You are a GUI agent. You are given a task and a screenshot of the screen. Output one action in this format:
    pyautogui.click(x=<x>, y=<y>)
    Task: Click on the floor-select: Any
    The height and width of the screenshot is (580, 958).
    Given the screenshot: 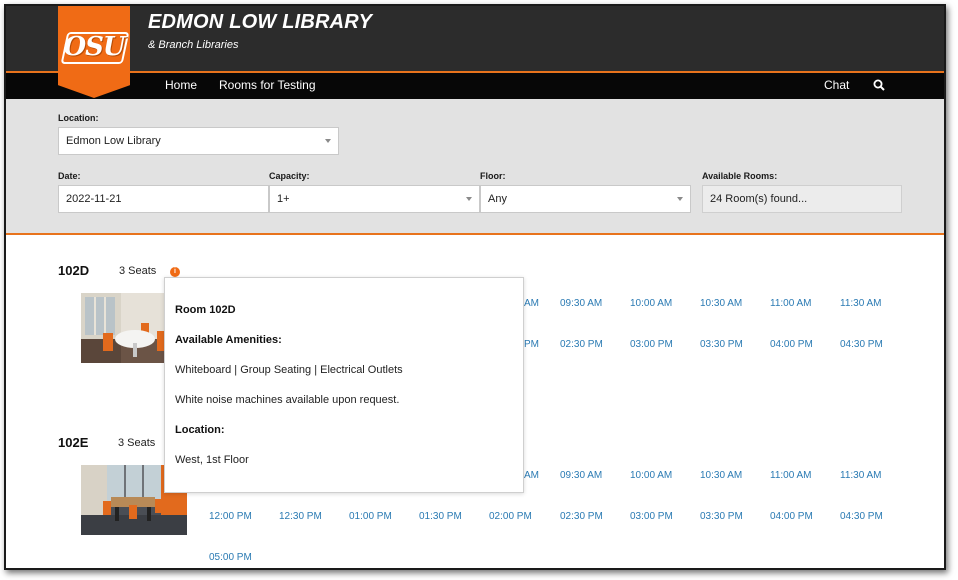 What is the action you would take?
    pyautogui.click(x=585, y=199)
    